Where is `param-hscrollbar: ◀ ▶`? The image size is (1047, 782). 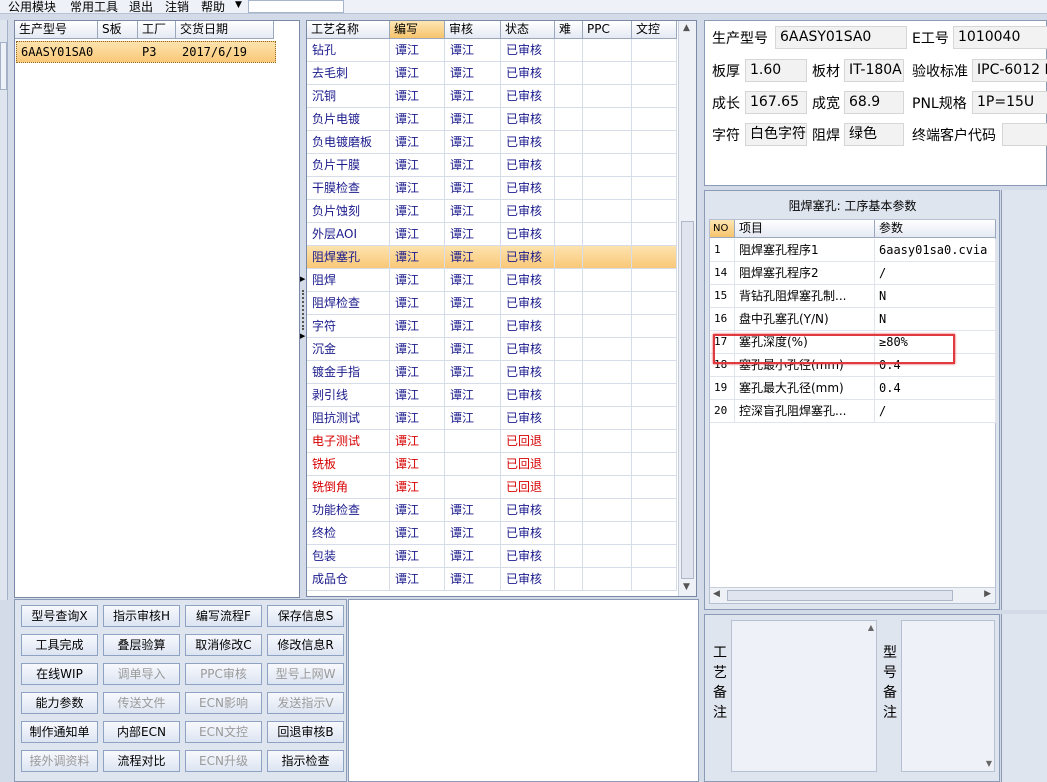
param-hscrollbar: ◀ ▶ is located at coordinates (852, 595).